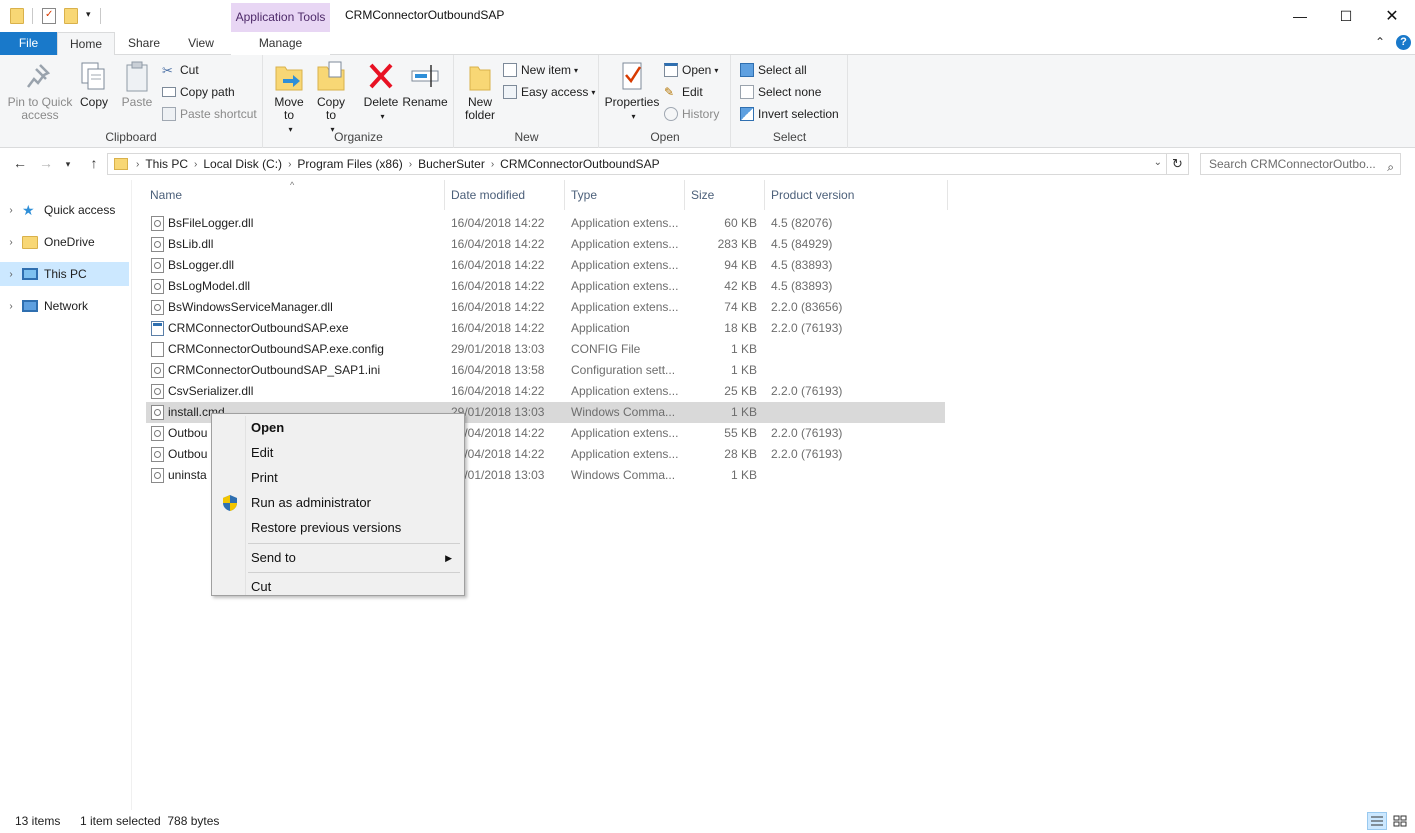 The image size is (1415, 833). I want to click on menu-item-send-to: Send to ▶, so click(338, 558).